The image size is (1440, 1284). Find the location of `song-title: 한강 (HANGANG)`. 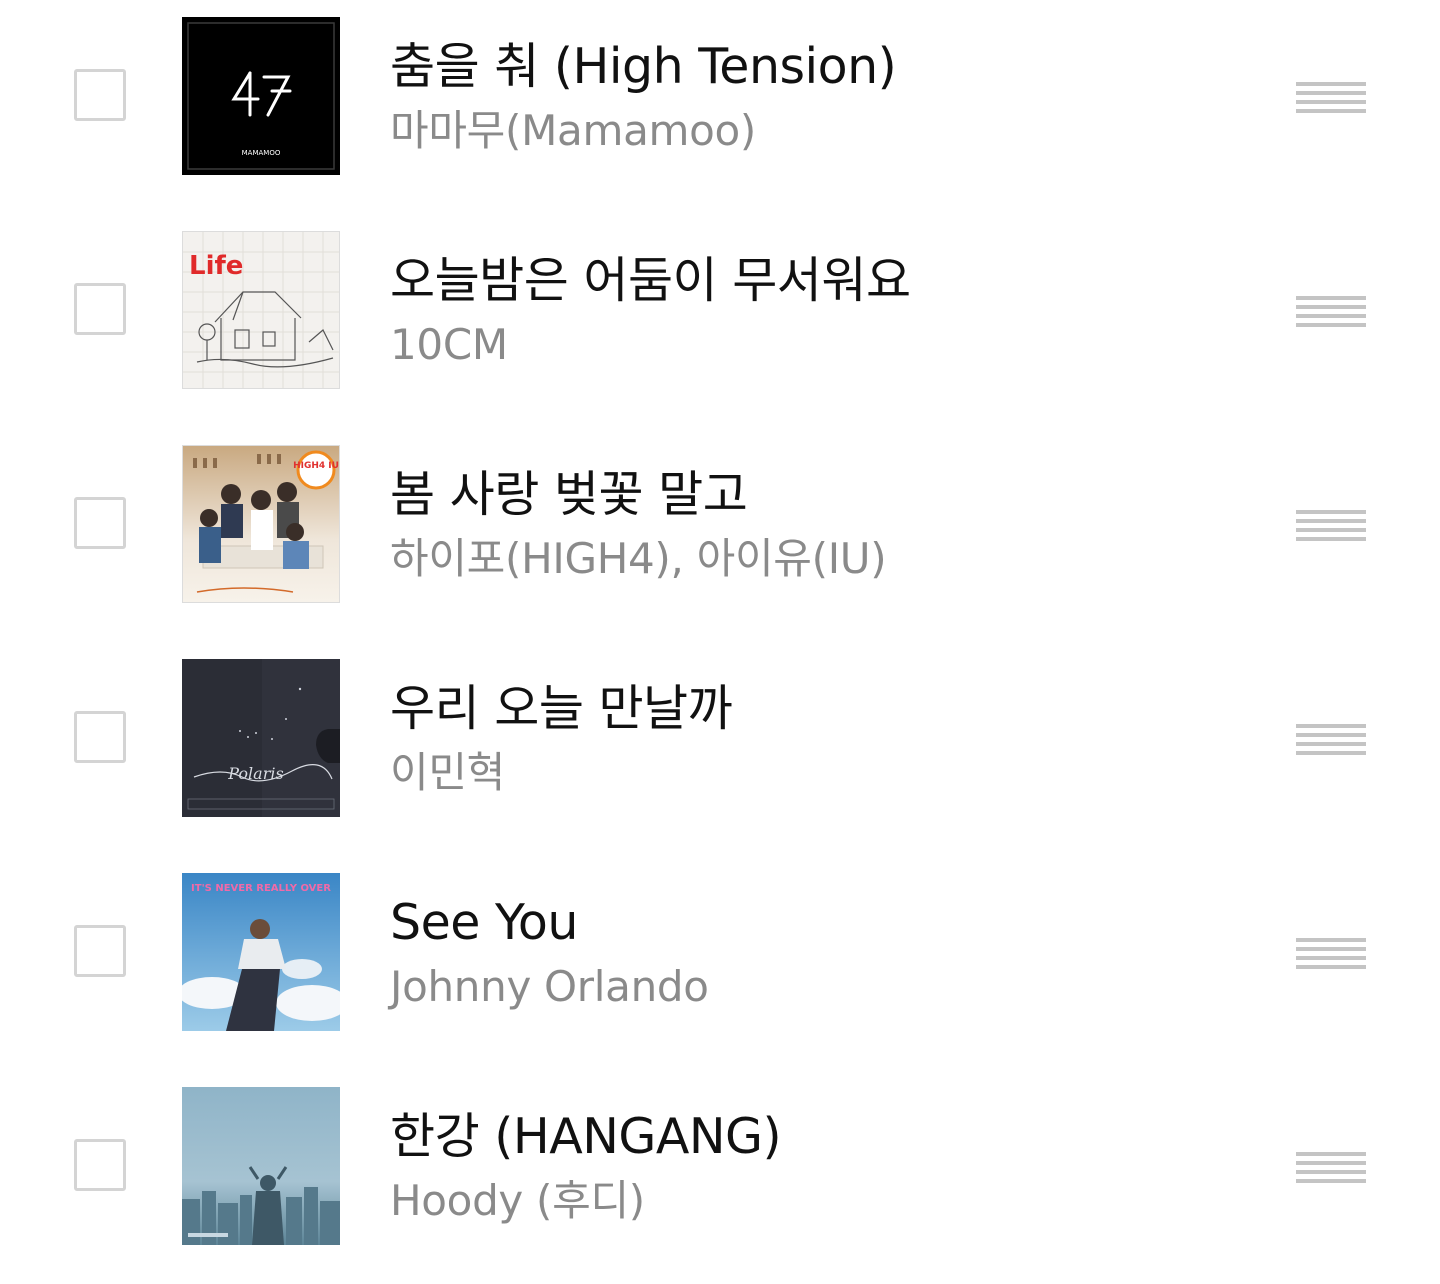

song-title: 한강 (HANGANG) is located at coordinates (586, 1136).